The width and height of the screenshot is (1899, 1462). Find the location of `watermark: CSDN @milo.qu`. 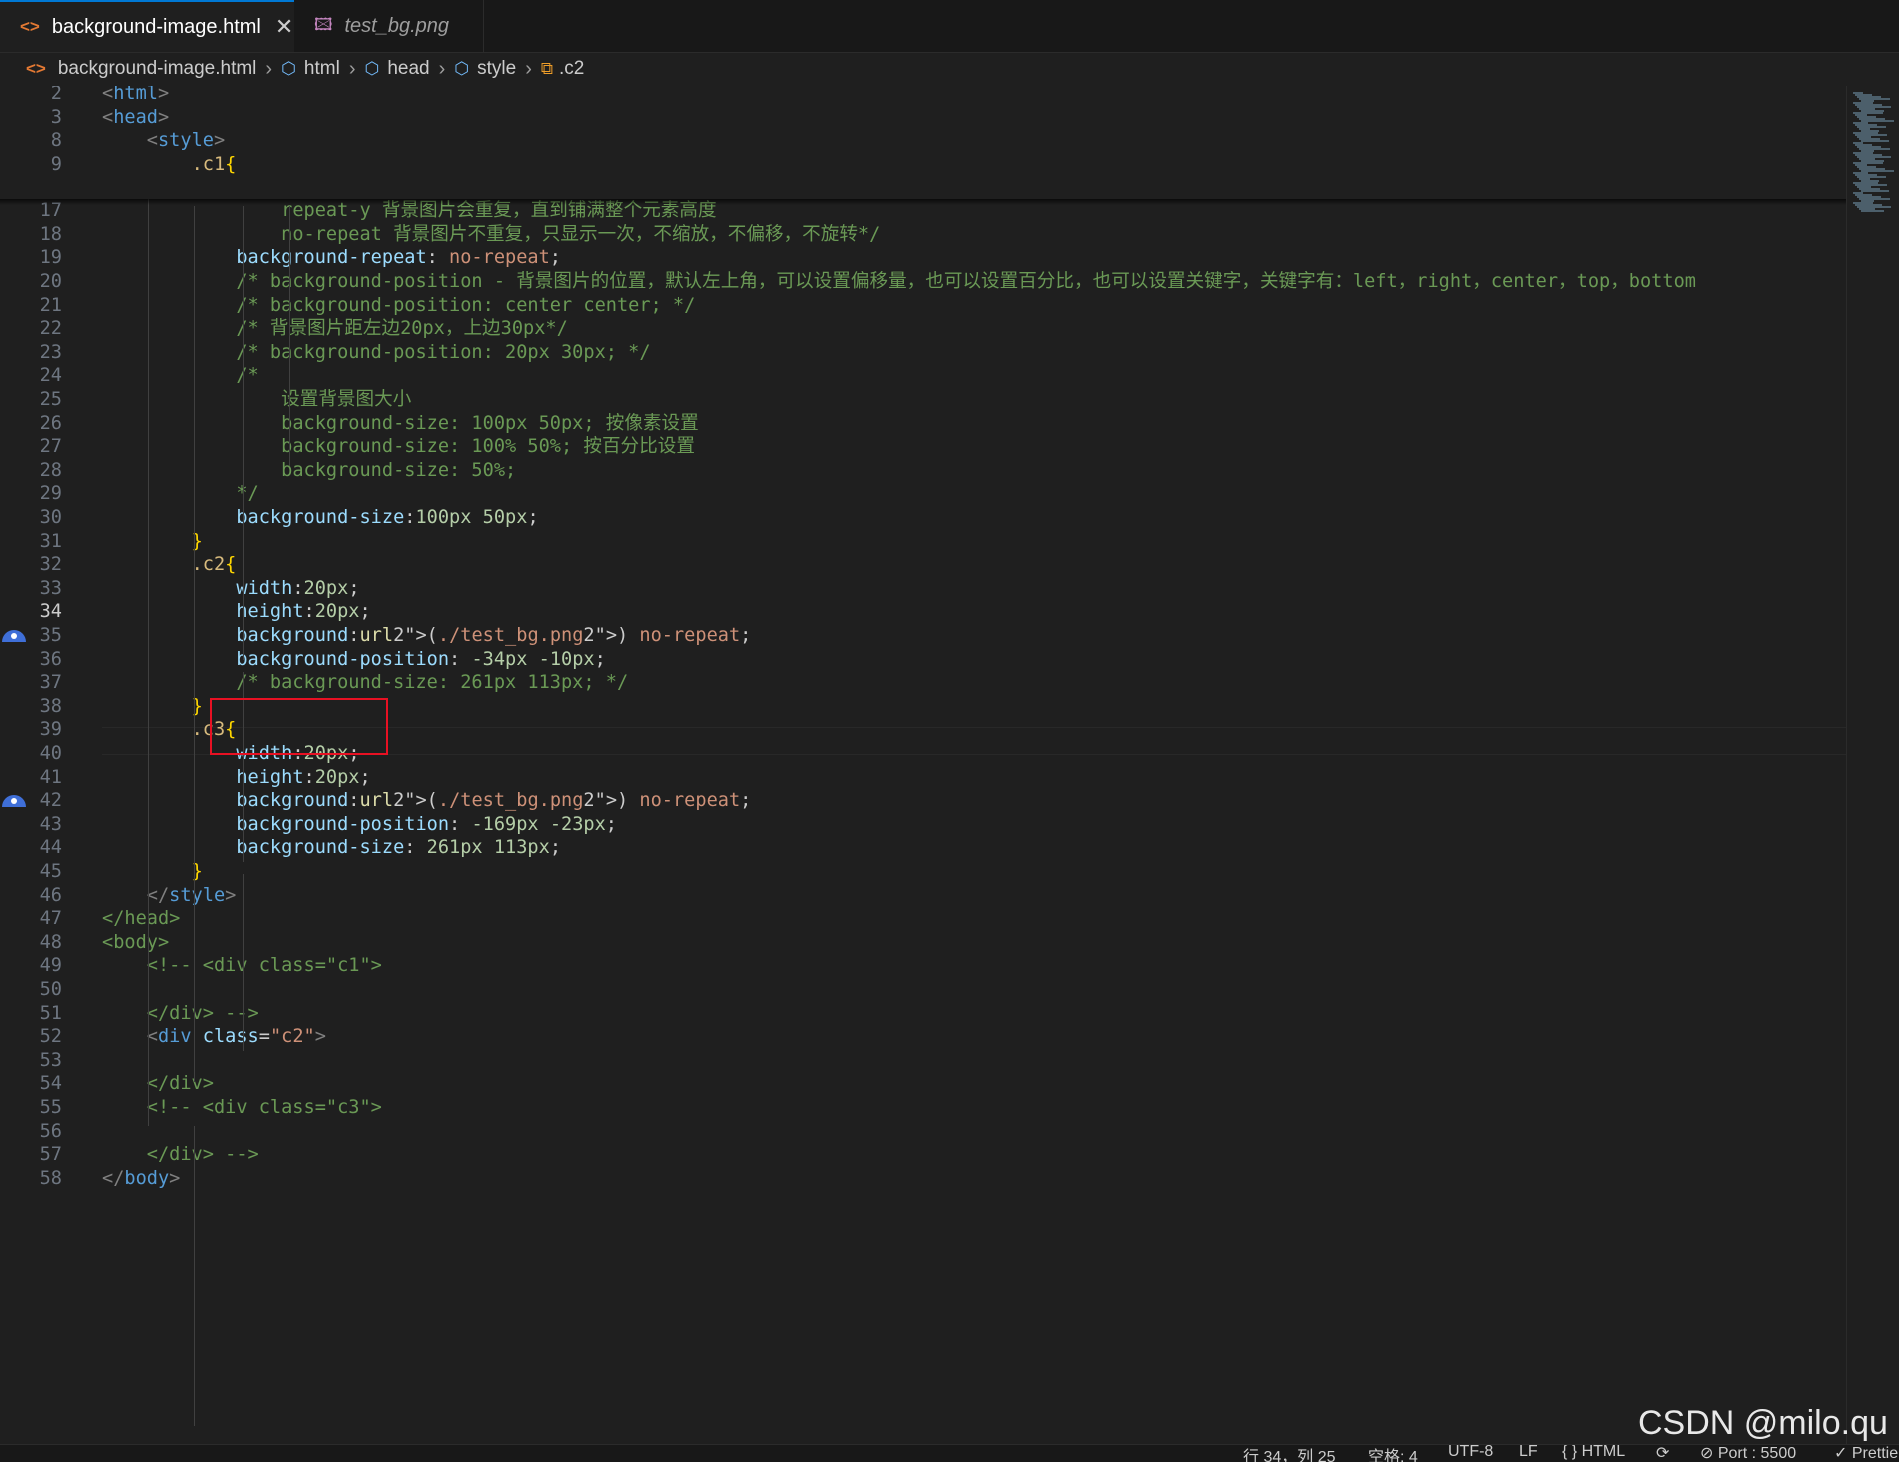

watermark: CSDN @milo.qu is located at coordinates (1763, 1423).